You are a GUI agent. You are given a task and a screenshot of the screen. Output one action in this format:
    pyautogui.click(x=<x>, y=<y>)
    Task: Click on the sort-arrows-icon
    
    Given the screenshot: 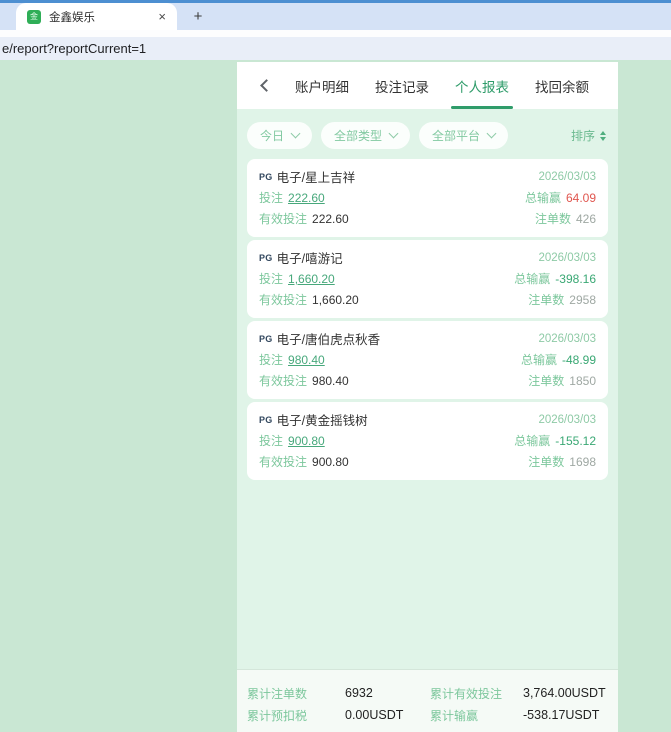 What is the action you would take?
    pyautogui.click(x=603, y=135)
    